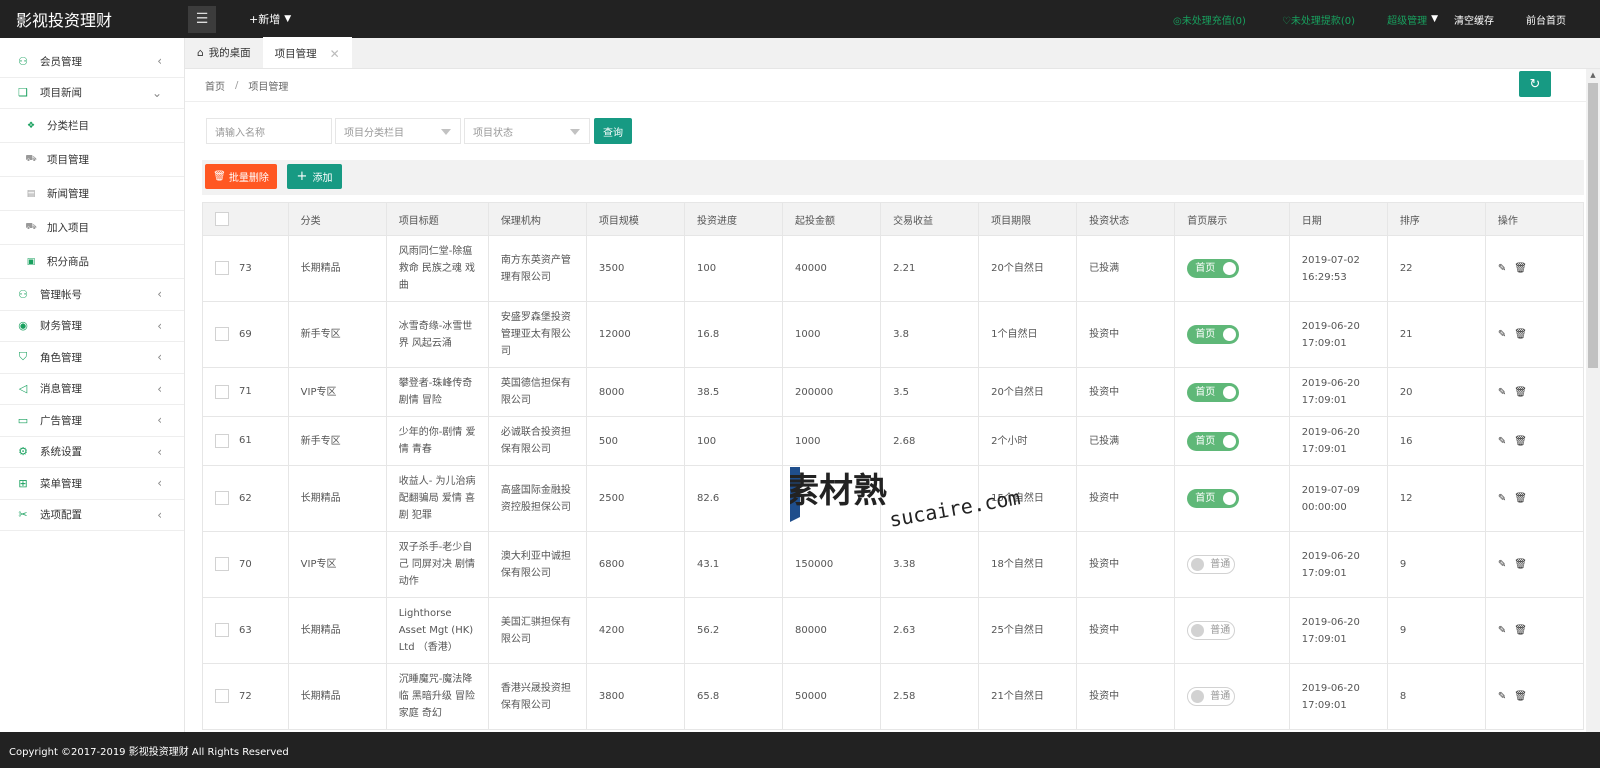  What do you see at coordinates (222, 219) in the screenshot?
I see `select-all-checkbox` at bounding box center [222, 219].